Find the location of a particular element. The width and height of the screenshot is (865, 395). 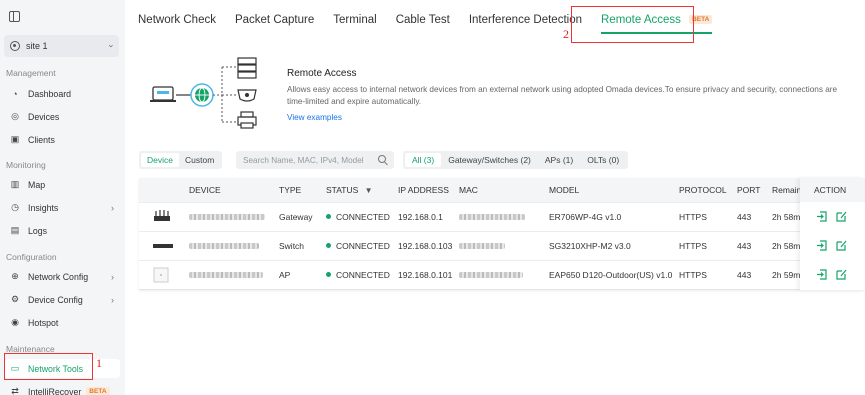

filter-olts: OLTs (0) is located at coordinates (603, 160).